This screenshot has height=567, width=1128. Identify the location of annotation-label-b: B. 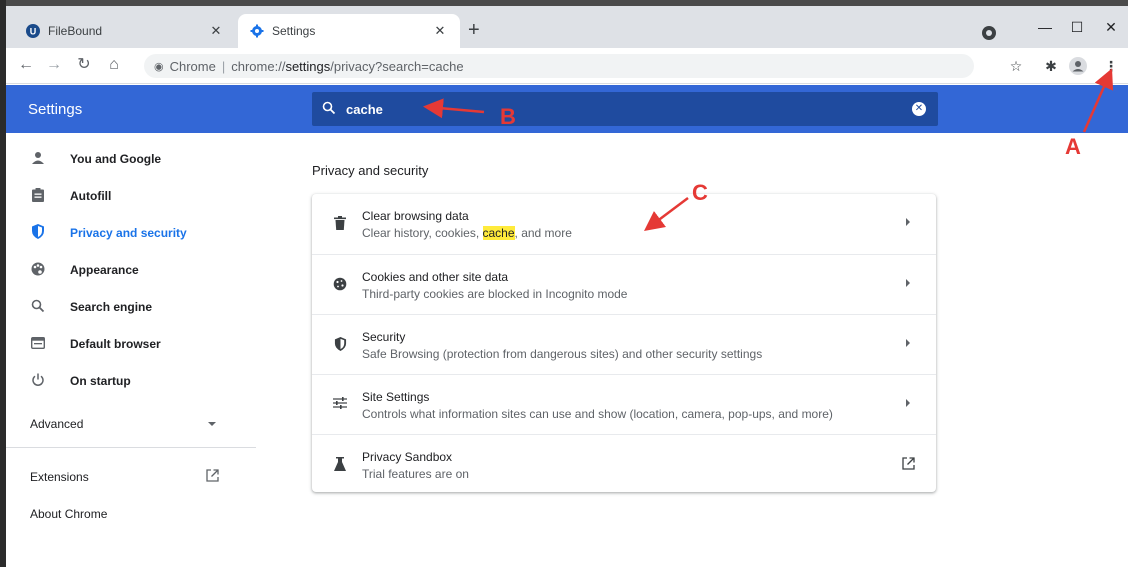
(508, 116).